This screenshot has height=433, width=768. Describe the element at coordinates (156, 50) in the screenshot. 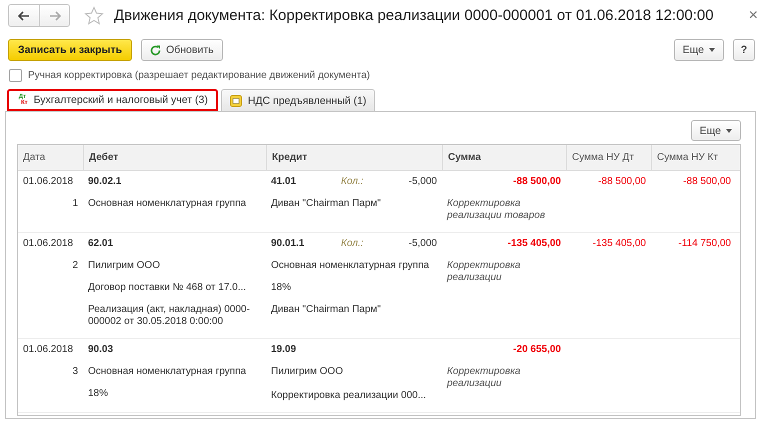

I see `refresh-icon` at that location.